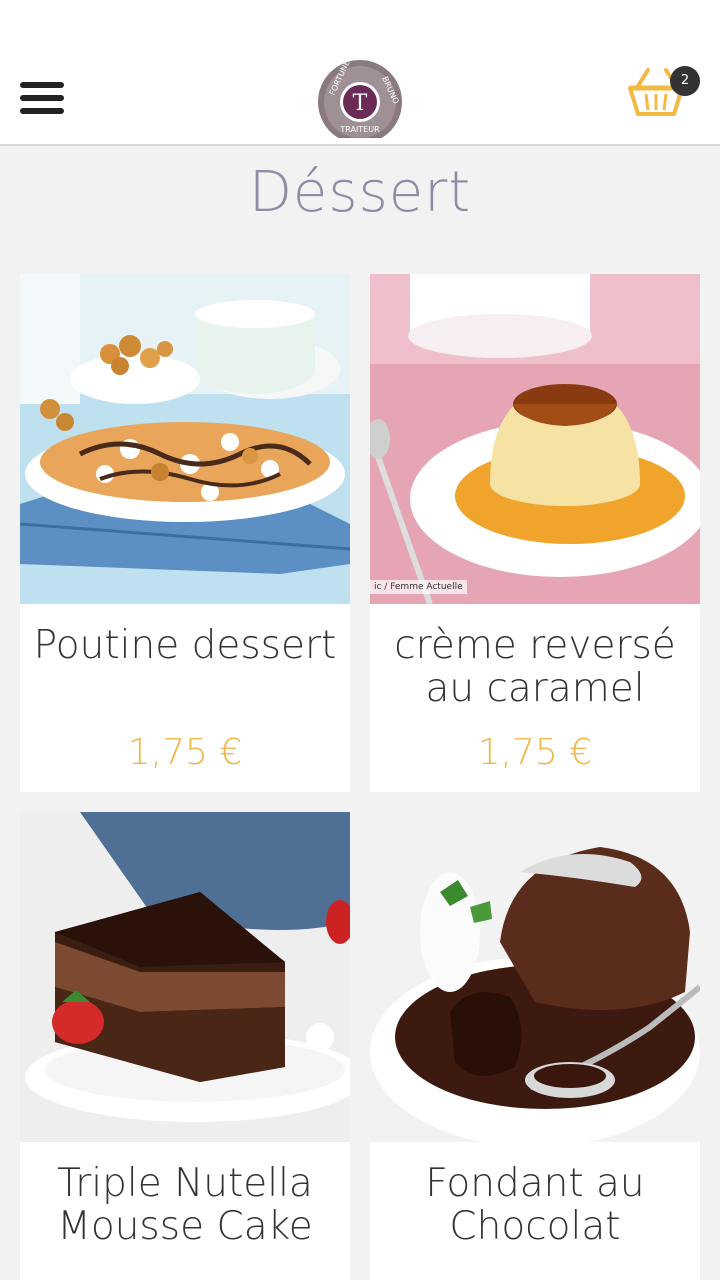  Describe the element at coordinates (359, 129) in the screenshot. I see `svg-text: TRAITEUR` at that location.